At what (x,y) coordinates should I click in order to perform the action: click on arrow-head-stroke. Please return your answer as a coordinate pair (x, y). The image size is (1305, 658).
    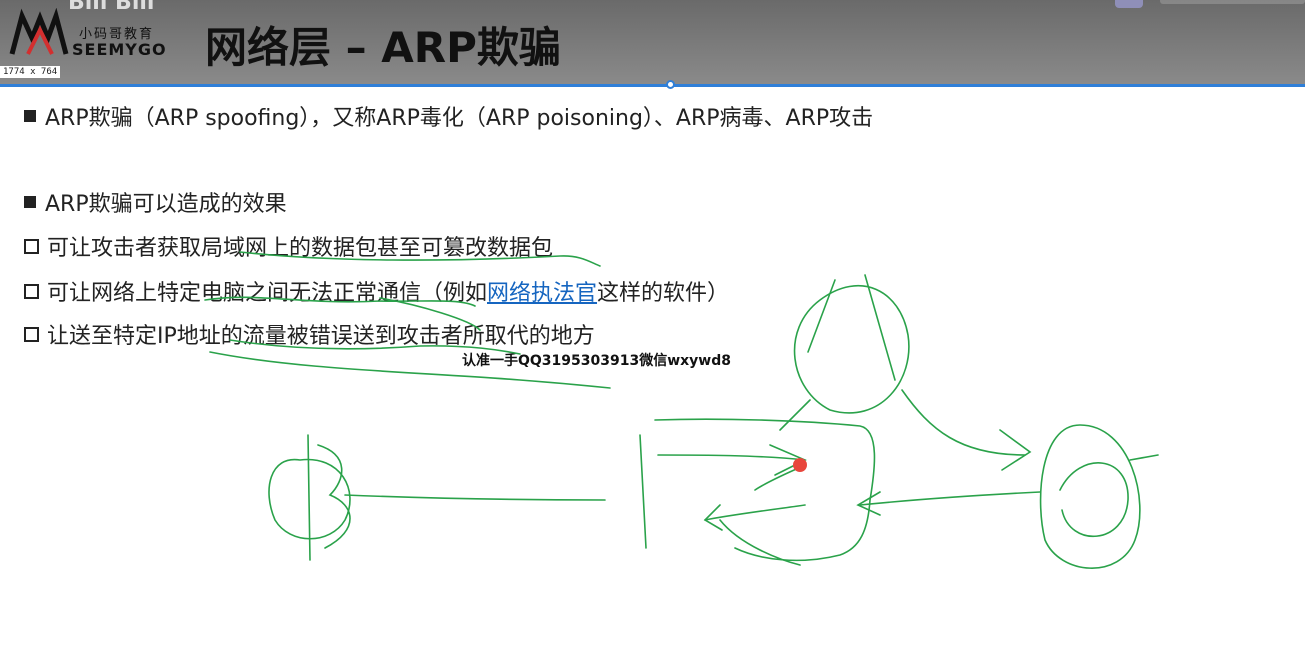
    Looking at the image, I should click on (1015, 450).